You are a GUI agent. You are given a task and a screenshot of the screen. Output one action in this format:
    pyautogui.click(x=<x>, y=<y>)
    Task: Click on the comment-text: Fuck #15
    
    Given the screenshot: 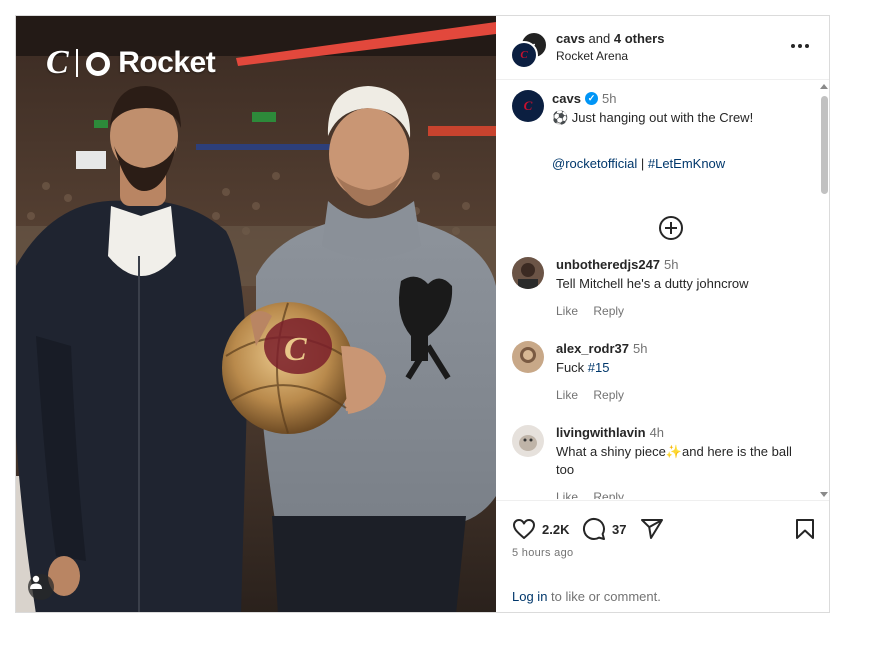 What is the action you would take?
    pyautogui.click(x=583, y=367)
    